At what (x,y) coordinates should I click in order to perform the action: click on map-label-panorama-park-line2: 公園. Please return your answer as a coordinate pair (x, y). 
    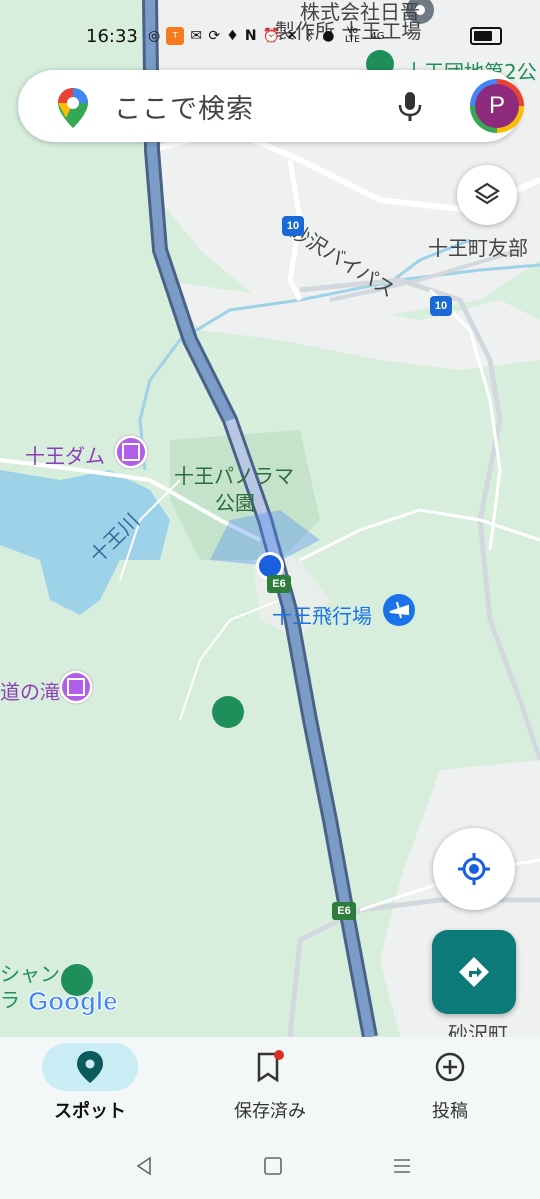
    Looking at the image, I should click on (235, 501).